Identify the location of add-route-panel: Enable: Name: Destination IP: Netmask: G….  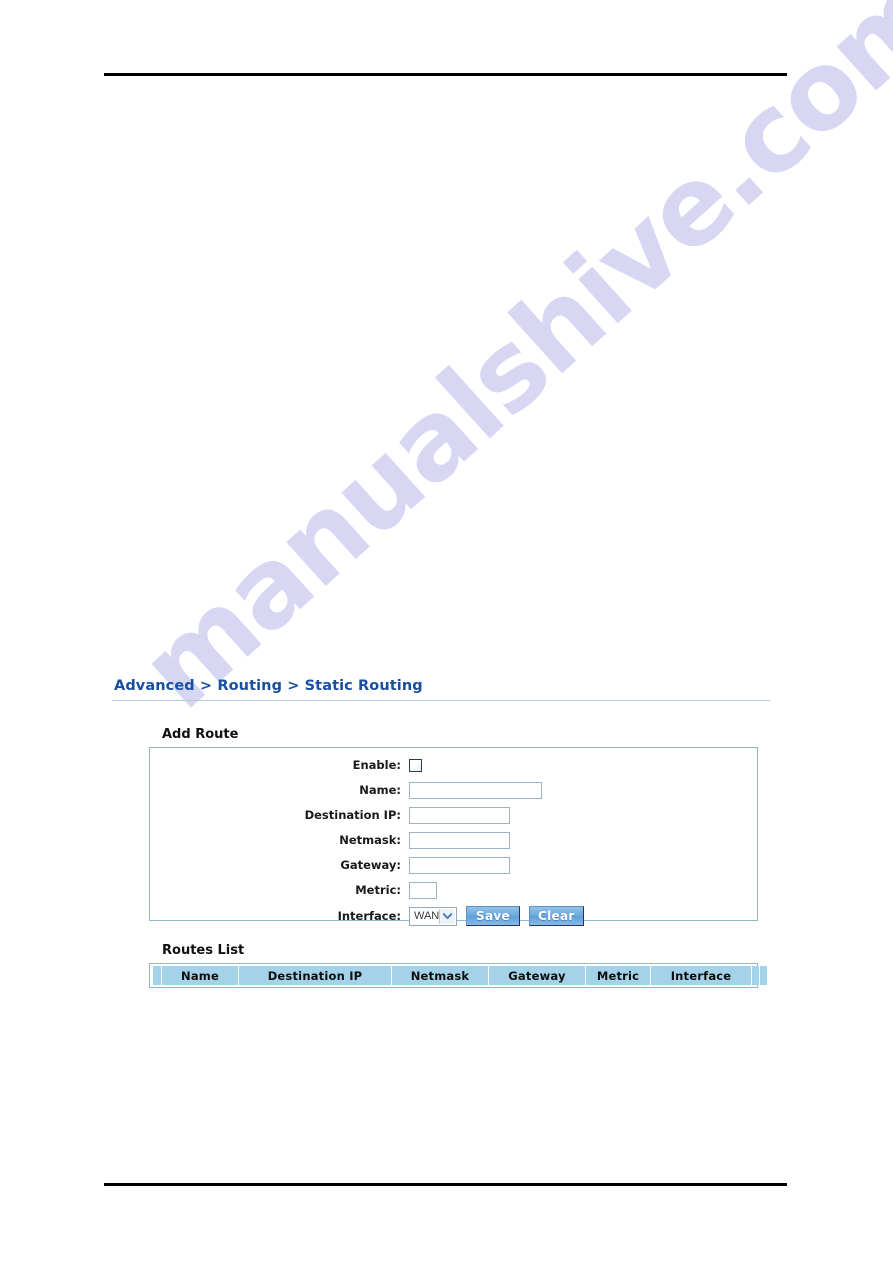
(453, 836).